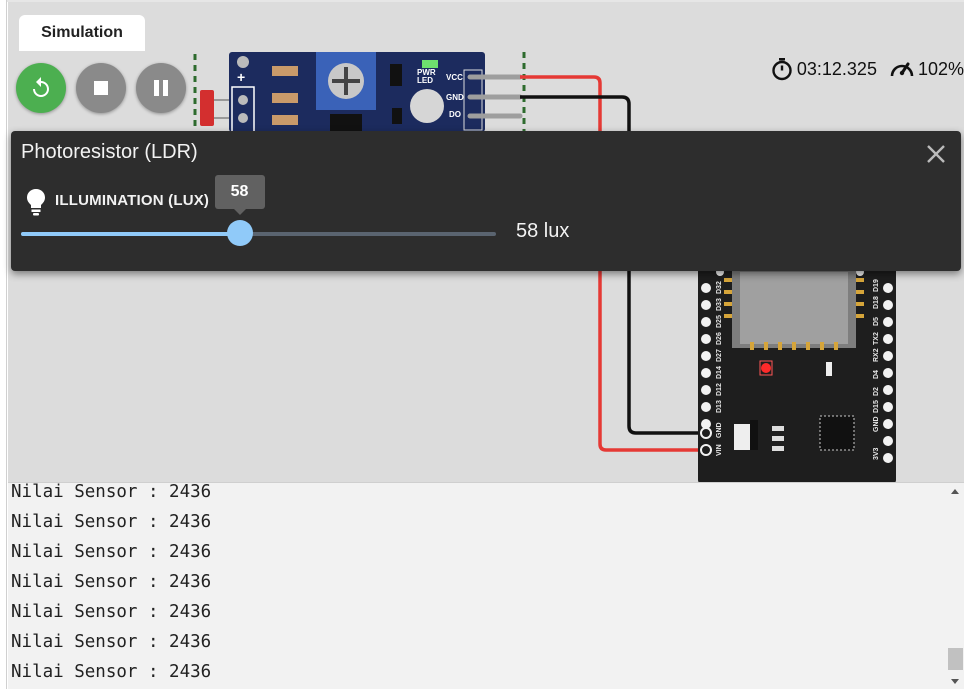  Describe the element at coordinates (955, 659) in the screenshot. I see `scroll-thumb` at that location.